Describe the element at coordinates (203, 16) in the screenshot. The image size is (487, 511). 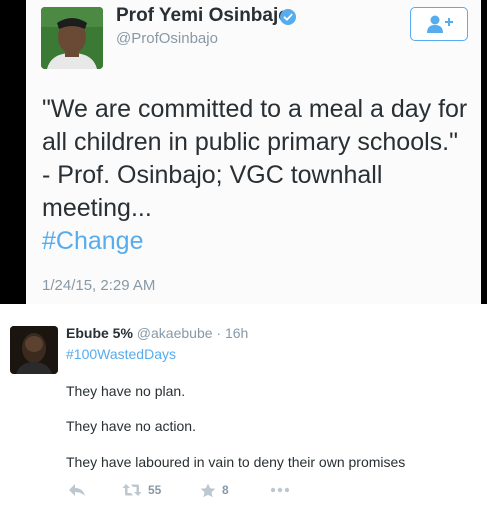
I see `user-display-name: Prof Yemi Osinbajo` at that location.